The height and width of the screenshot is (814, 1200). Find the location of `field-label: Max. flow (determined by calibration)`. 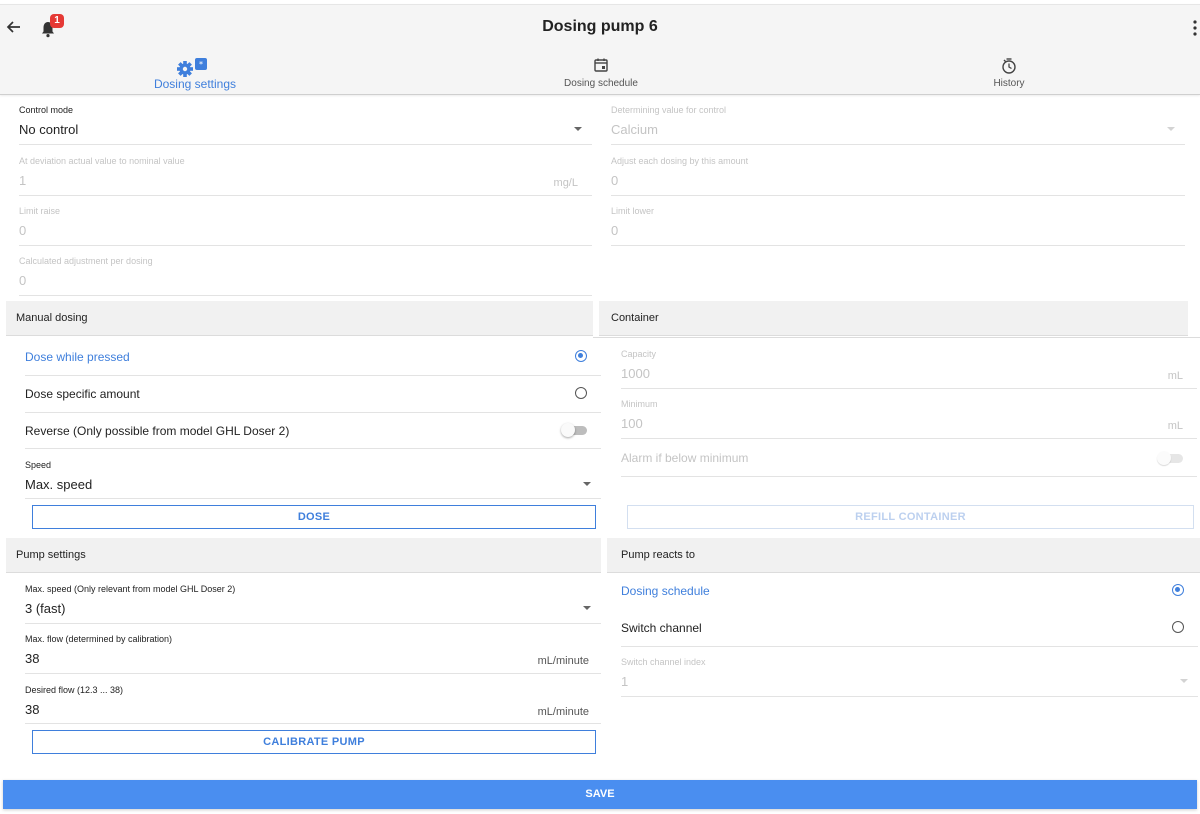

field-label: Max. flow (determined by calibration) is located at coordinates (99, 639).